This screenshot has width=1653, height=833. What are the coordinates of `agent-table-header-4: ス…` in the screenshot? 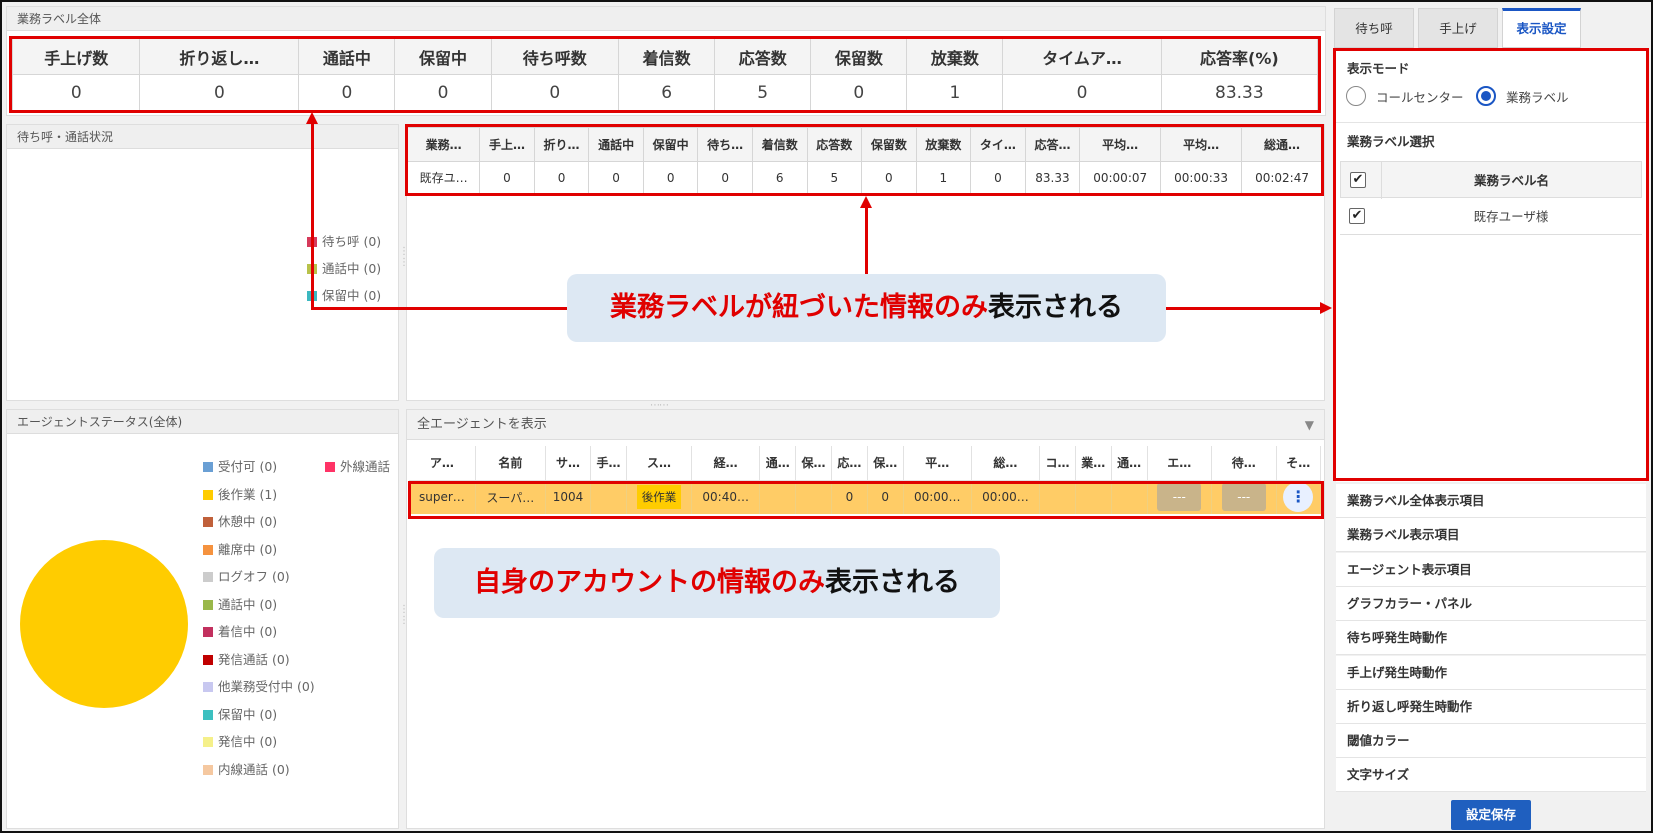 It's located at (659, 463).